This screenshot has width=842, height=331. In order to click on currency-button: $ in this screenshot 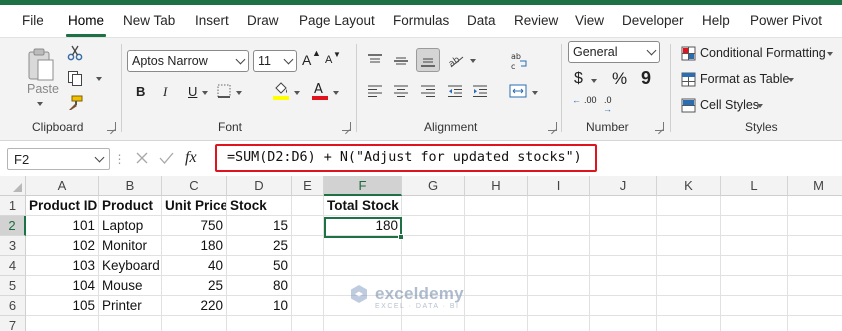, I will do `click(578, 79)`.